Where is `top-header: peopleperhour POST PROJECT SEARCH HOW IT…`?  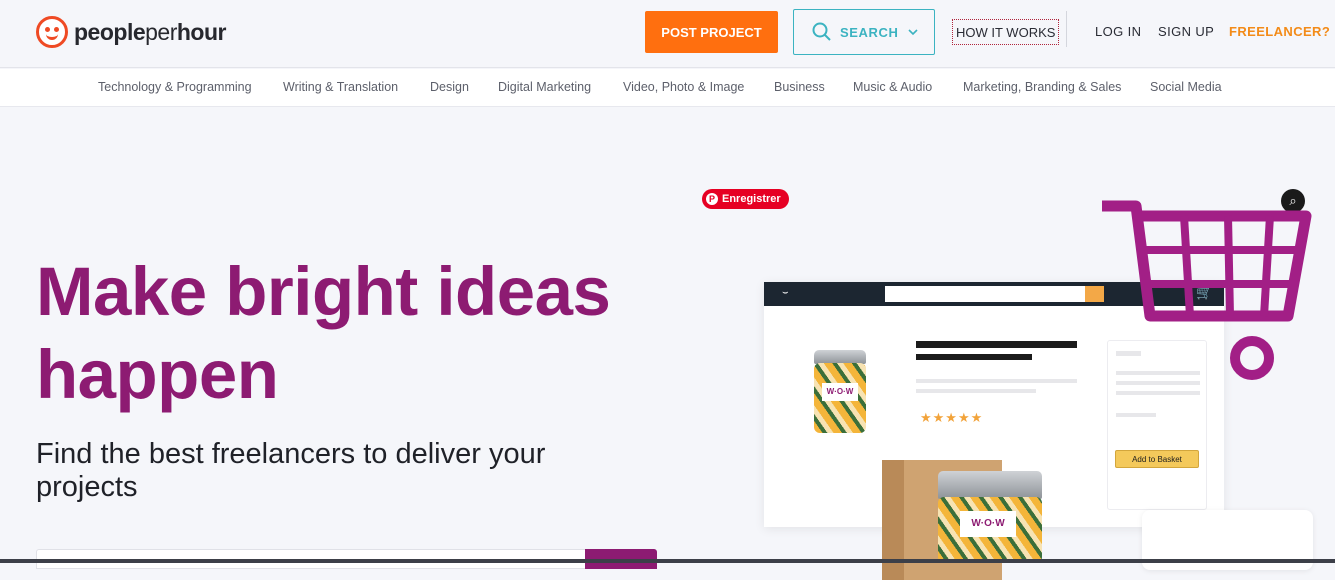 top-header: peopleperhour POST PROJECT SEARCH HOW IT… is located at coordinates (667, 34).